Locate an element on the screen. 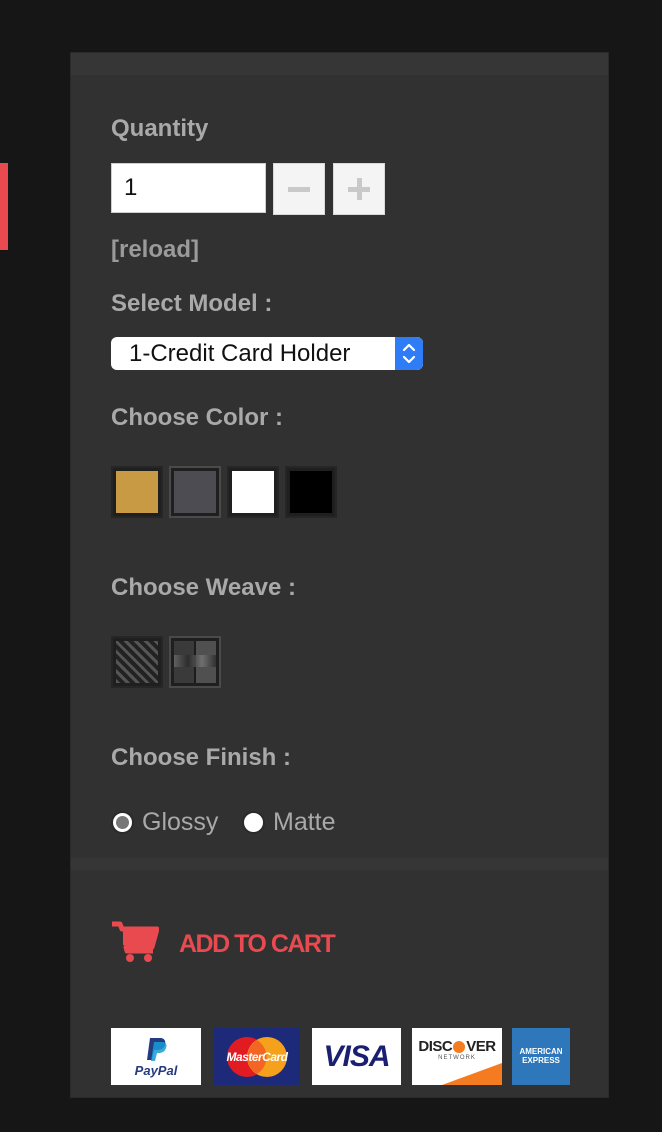 This screenshot has height=1132, width=662. quantity-input is located at coordinates (188, 188).